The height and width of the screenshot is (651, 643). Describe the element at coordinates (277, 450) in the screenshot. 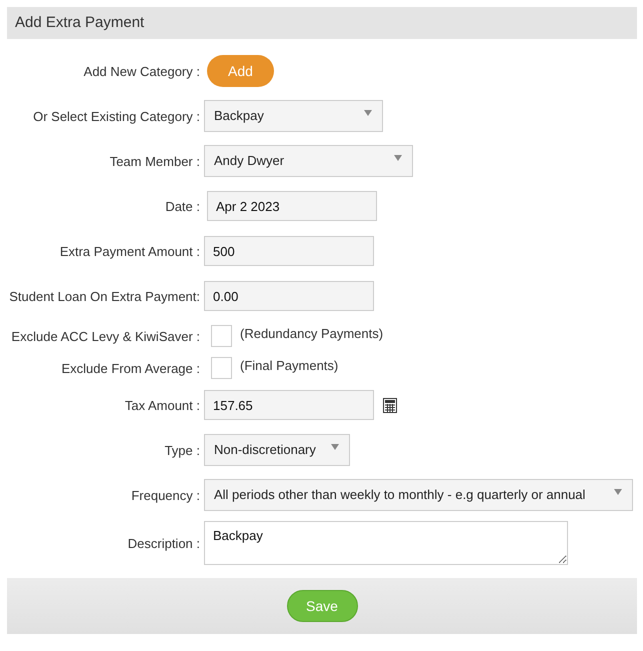

I see `dropdown: Non-discretionary` at that location.